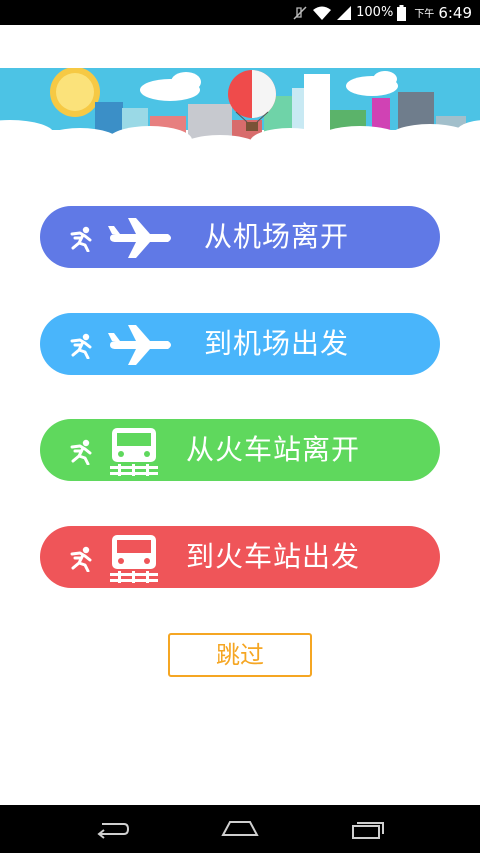  I want to click on battery-icon, so click(402, 12).